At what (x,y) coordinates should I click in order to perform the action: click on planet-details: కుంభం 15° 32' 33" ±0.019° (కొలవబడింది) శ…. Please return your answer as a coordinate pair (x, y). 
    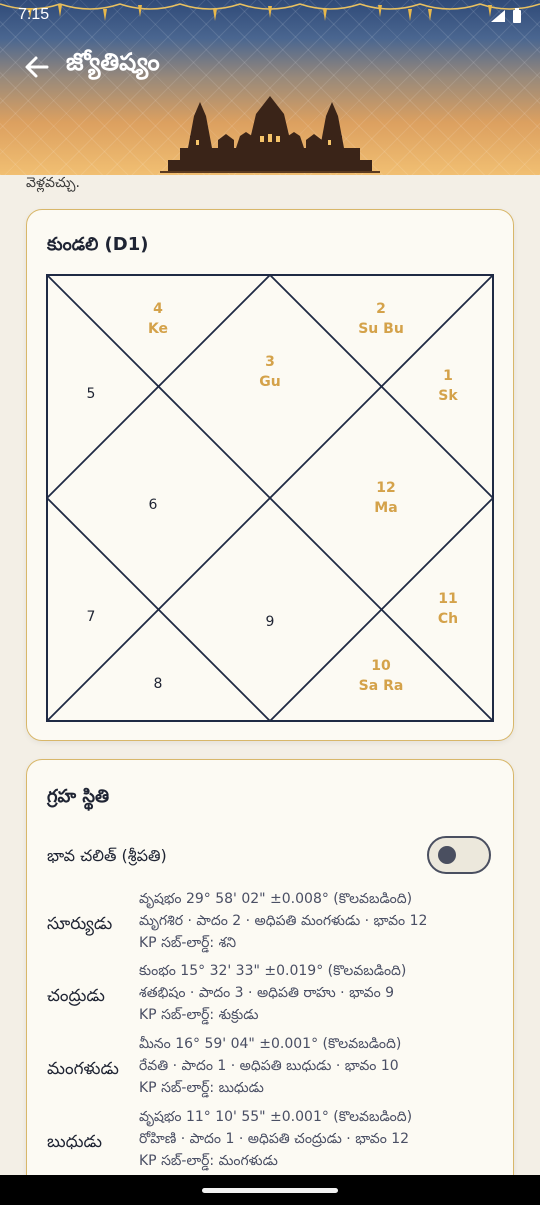
    Looking at the image, I should click on (272, 993).